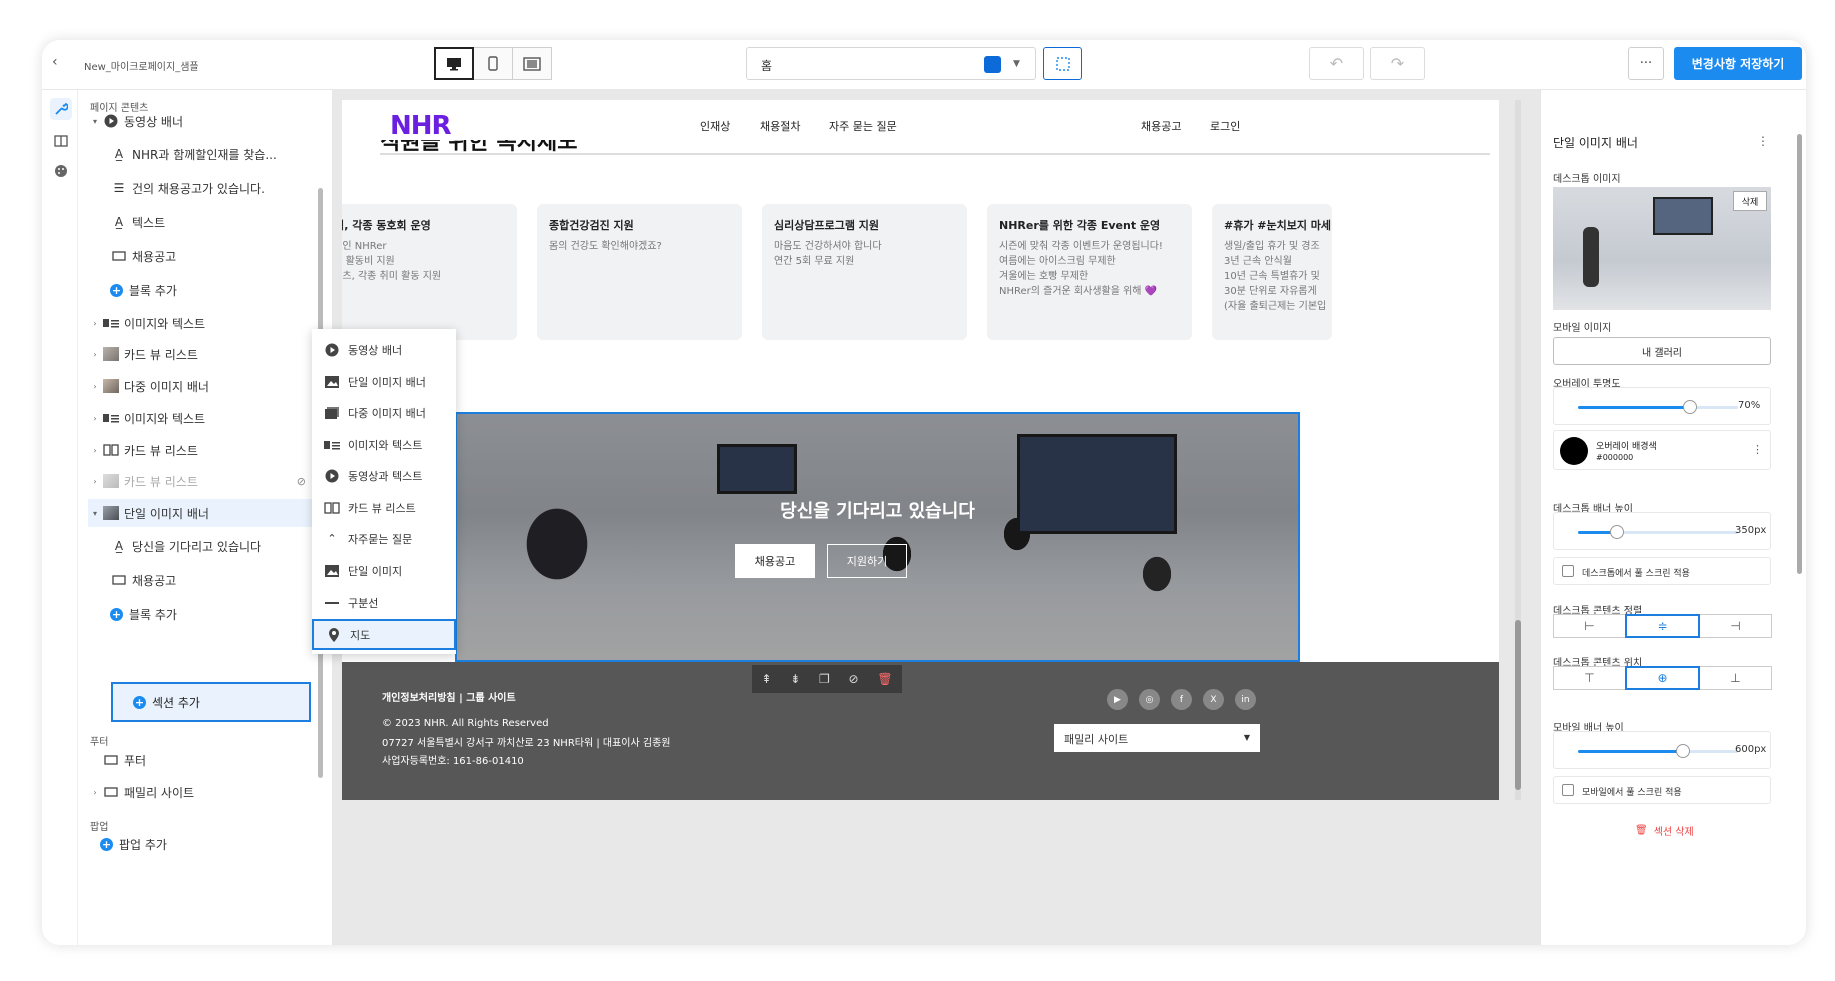 The height and width of the screenshot is (981, 1835). I want to click on desktop-image-preview: 삭제, so click(1662, 248).